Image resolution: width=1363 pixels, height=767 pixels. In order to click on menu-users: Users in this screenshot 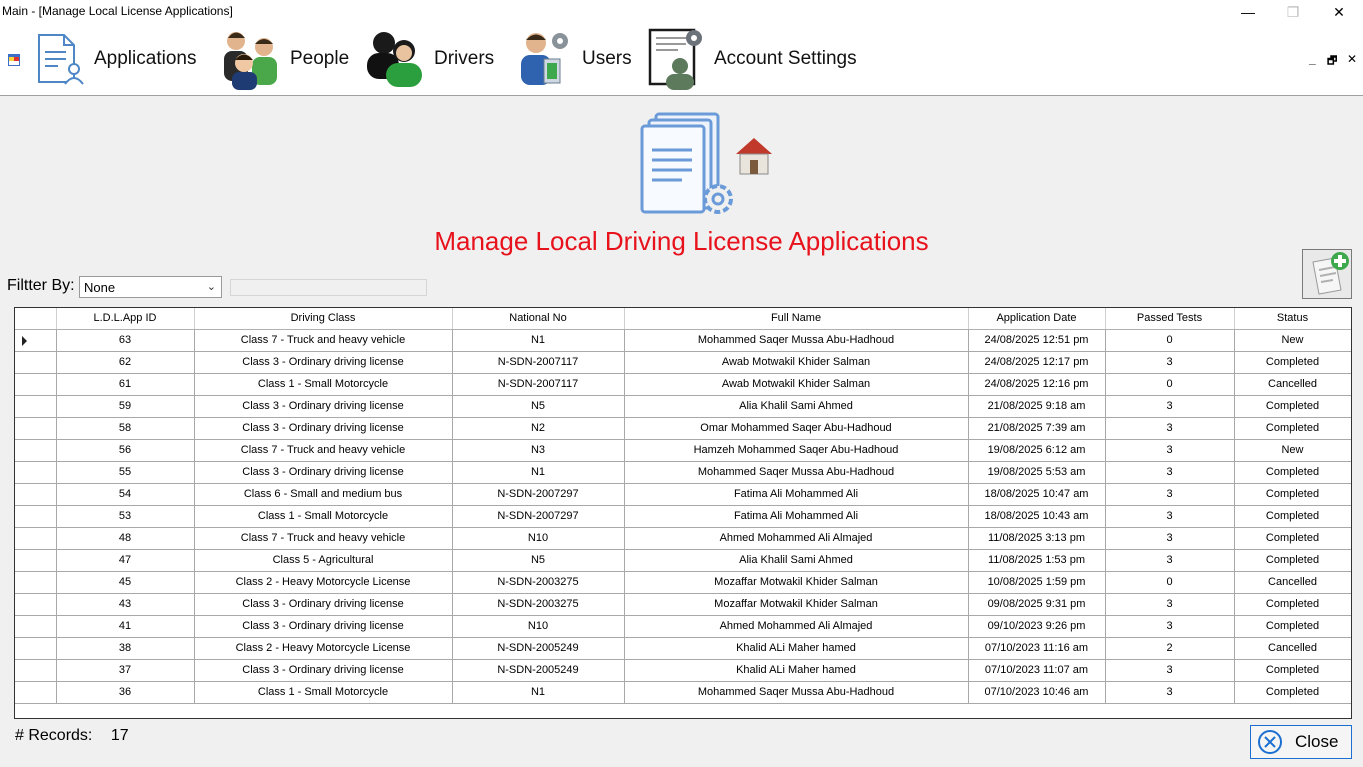, I will do `click(574, 59)`.